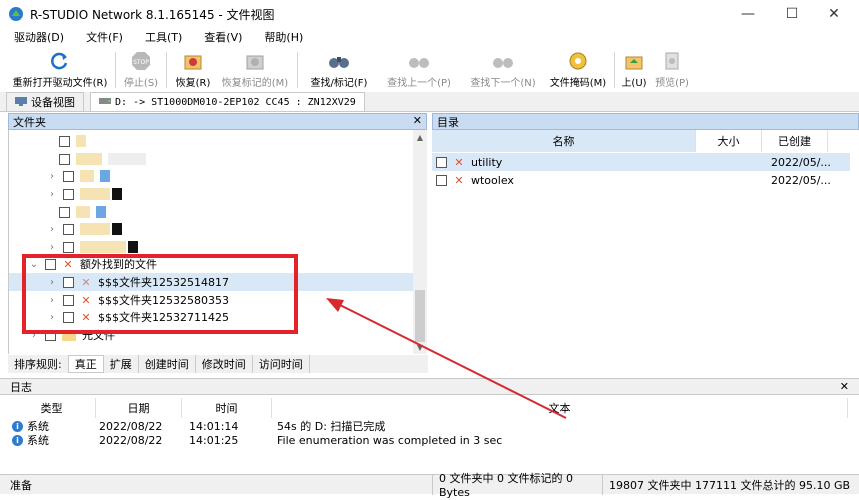  What do you see at coordinates (433, 426) in the screenshot?
I see `log-row: i 系统 2022/08/22 14:01:14 54s 的 D: 扫描已完成` at bounding box center [433, 426].